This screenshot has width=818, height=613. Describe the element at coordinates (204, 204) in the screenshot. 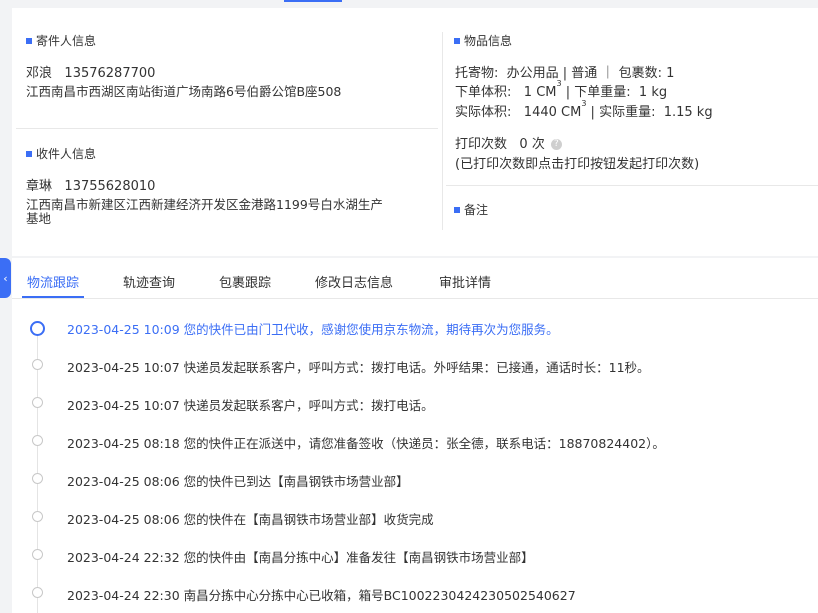

I see `receiver-address-line1: 江西南昌市新建区江西新建经济开发区金港路1199号白水湖生产` at that location.